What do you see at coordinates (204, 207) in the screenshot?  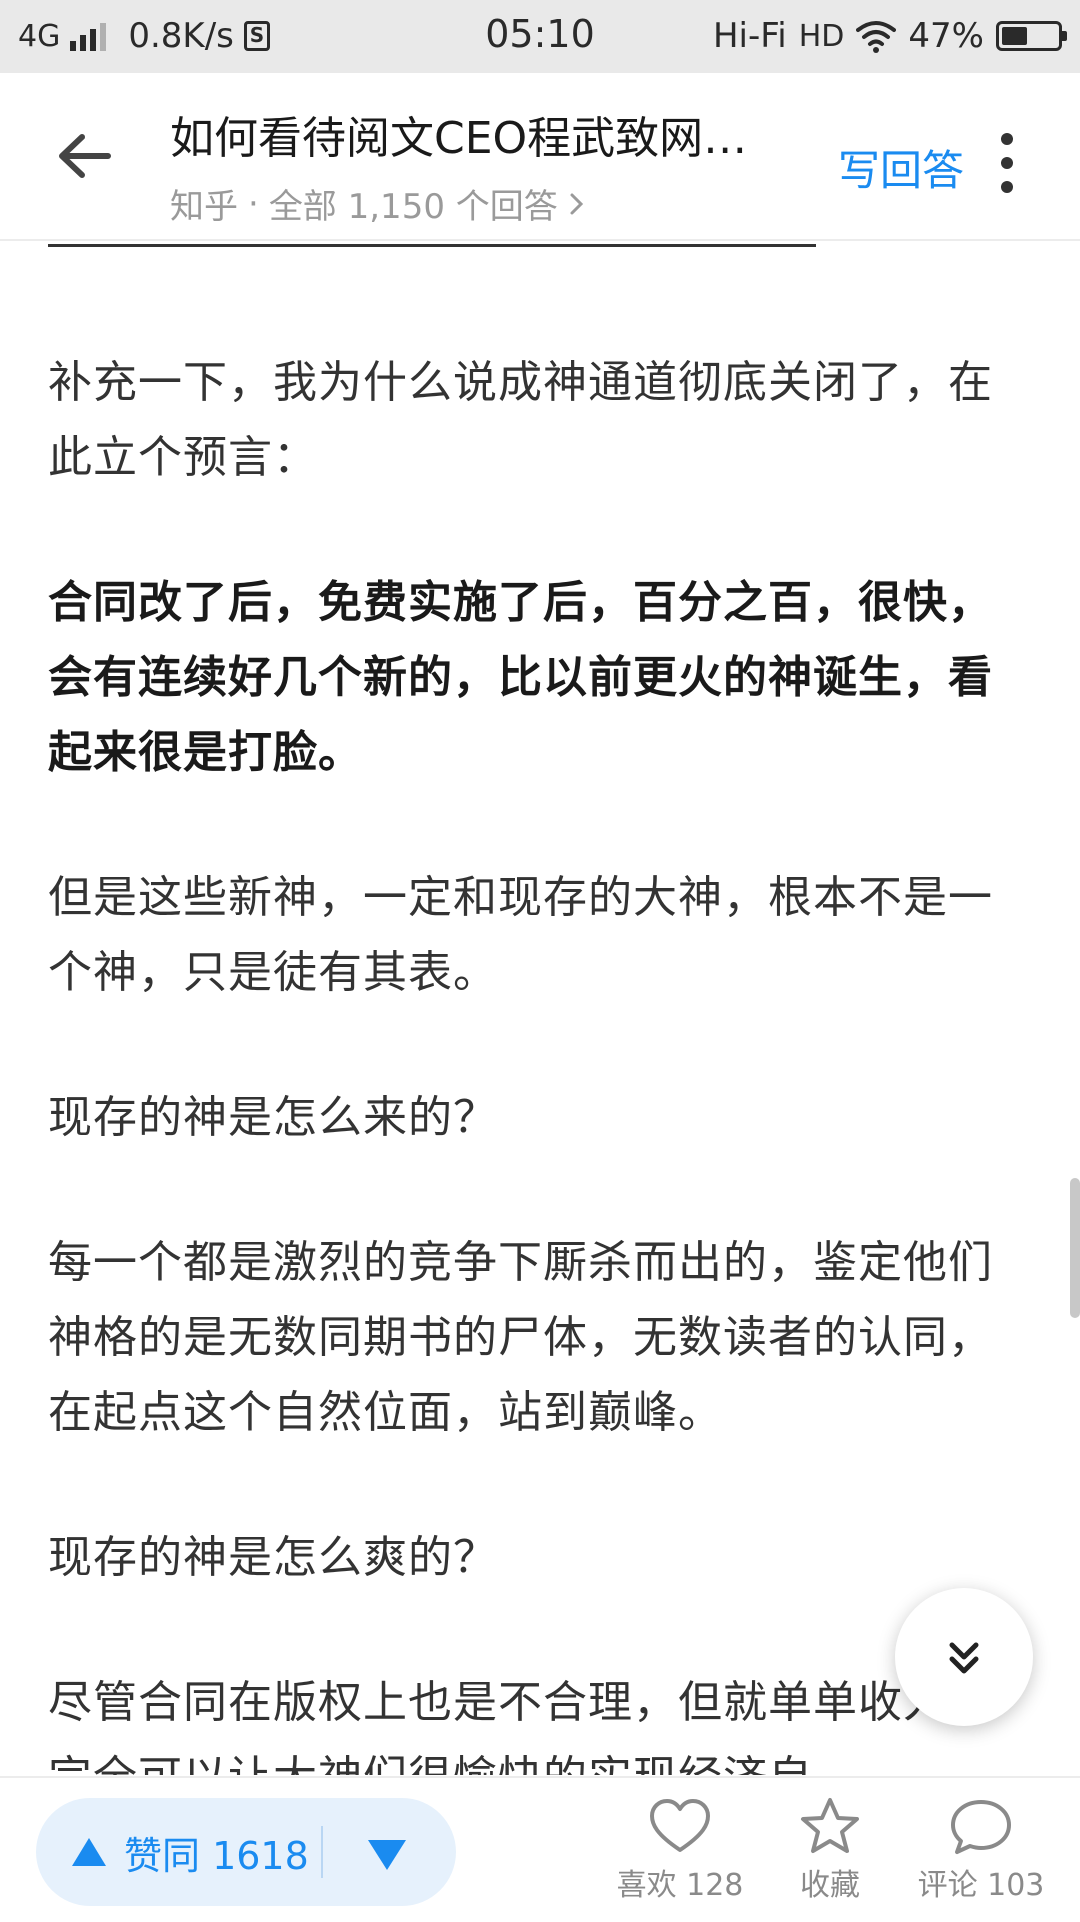 I see `source-label: 知乎` at bounding box center [204, 207].